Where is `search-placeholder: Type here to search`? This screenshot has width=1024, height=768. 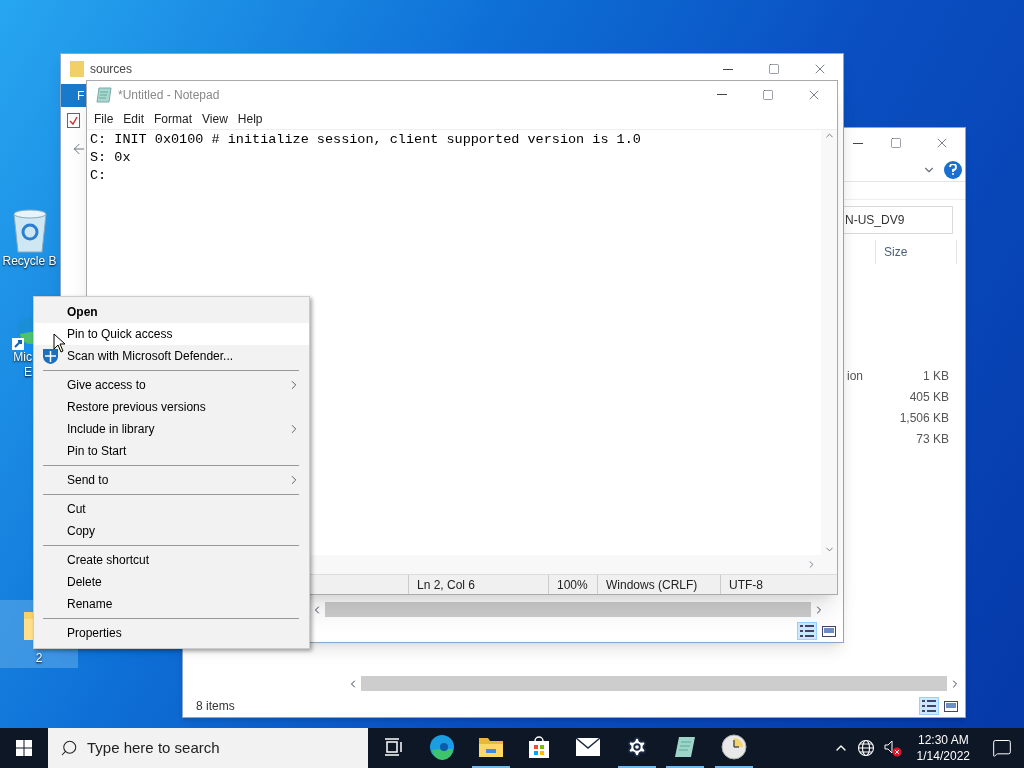
search-placeholder: Type here to search is located at coordinates (153, 747).